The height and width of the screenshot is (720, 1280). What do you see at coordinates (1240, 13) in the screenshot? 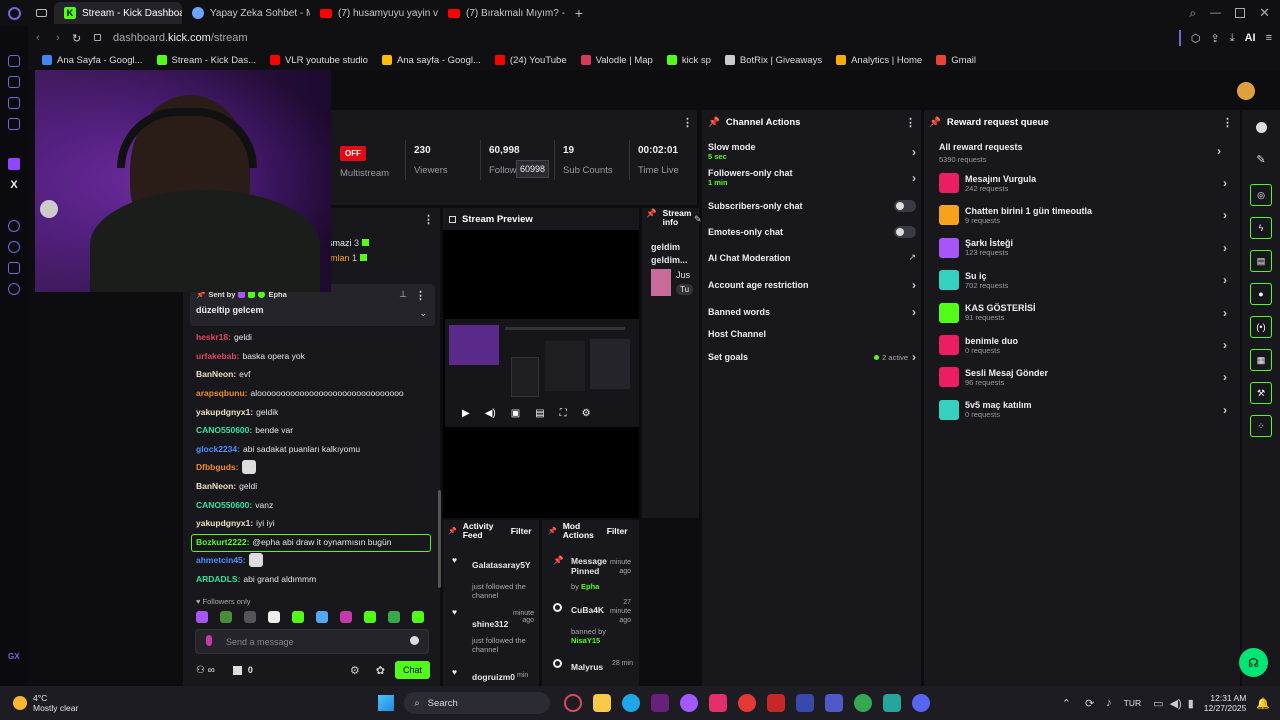
I see `maximize-icon` at bounding box center [1240, 13].